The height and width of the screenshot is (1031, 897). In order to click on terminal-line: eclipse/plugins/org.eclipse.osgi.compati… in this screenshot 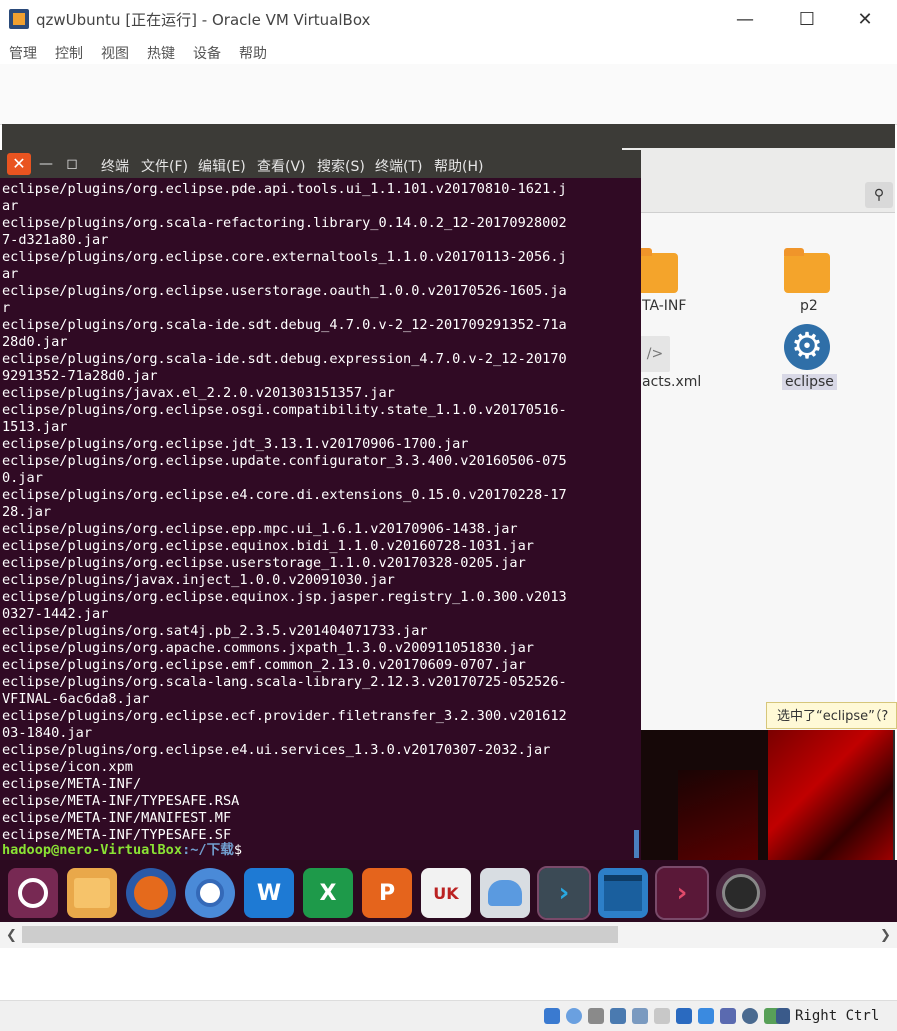, I will do `click(284, 410)`.